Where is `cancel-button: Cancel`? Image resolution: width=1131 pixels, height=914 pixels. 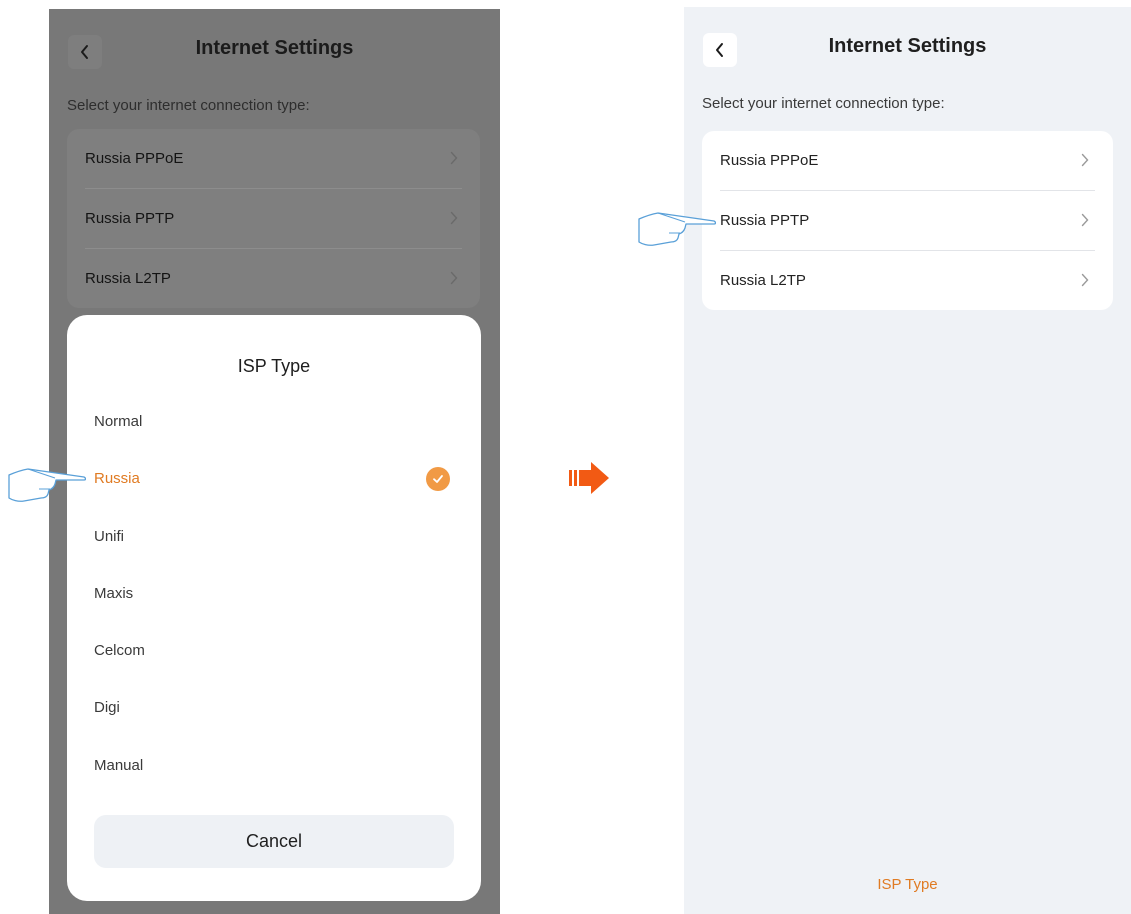 cancel-button: Cancel is located at coordinates (274, 841).